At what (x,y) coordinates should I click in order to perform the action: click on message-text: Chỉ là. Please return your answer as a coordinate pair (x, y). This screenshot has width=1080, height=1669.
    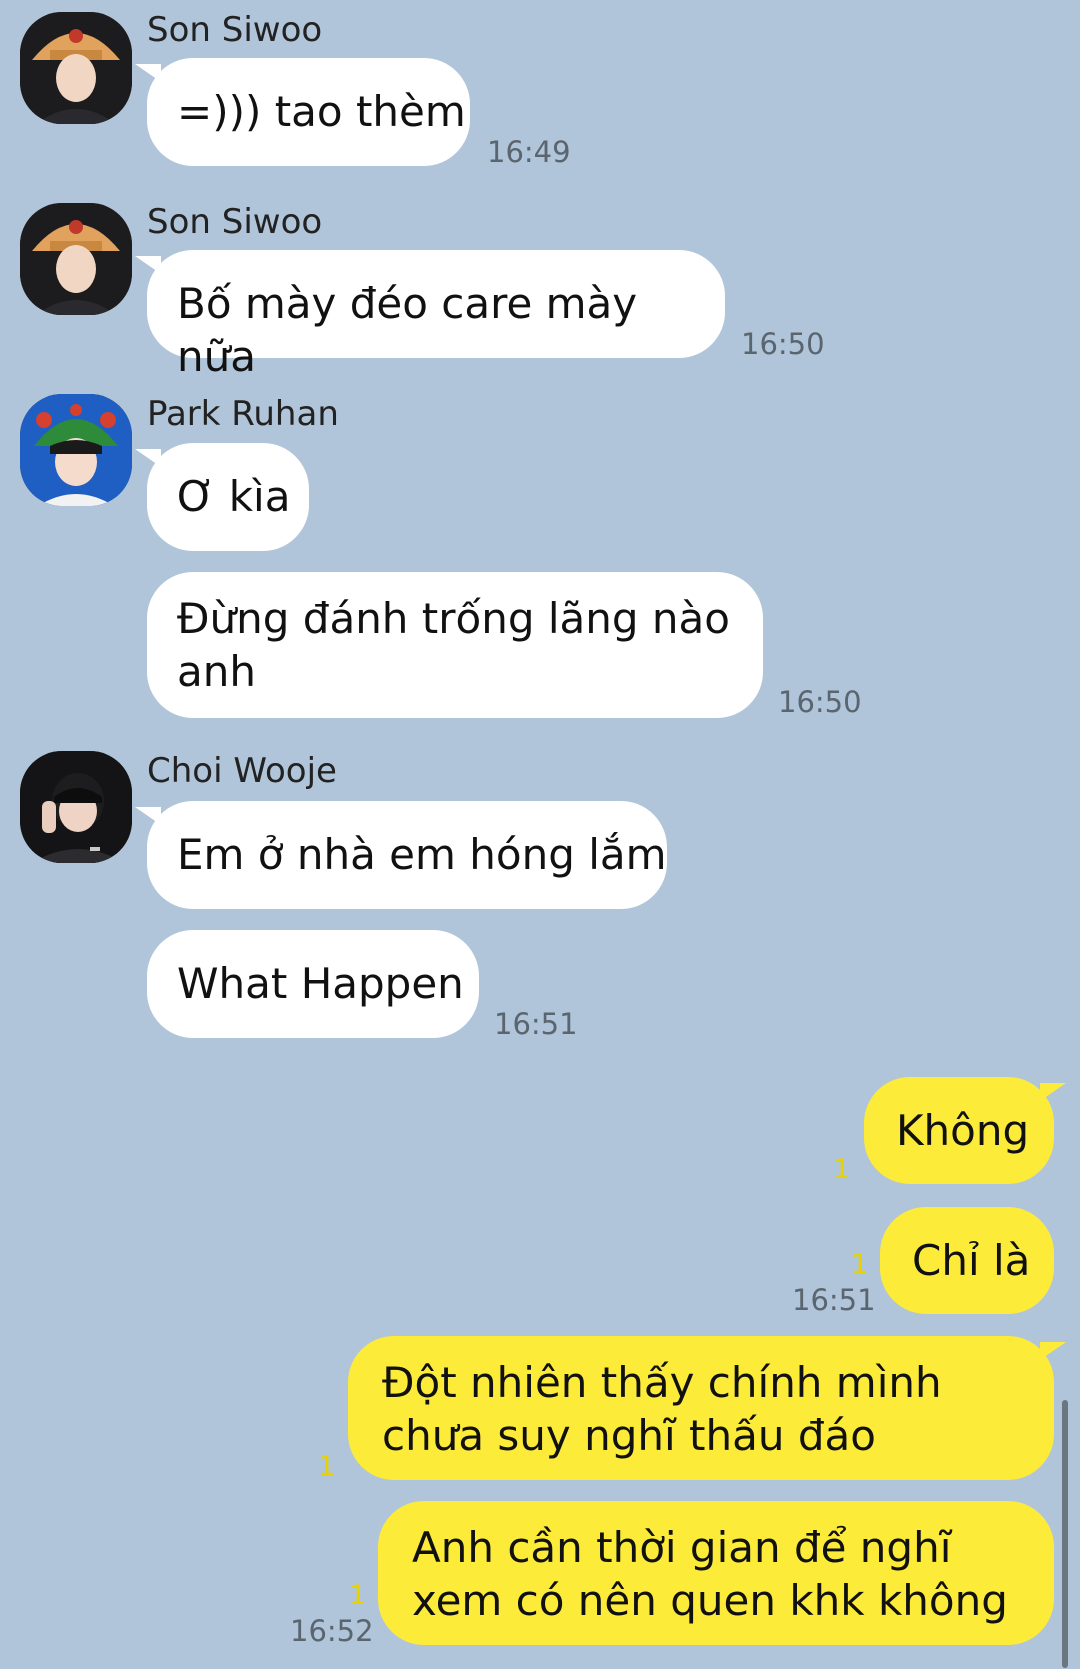
    Looking at the image, I should click on (971, 1260).